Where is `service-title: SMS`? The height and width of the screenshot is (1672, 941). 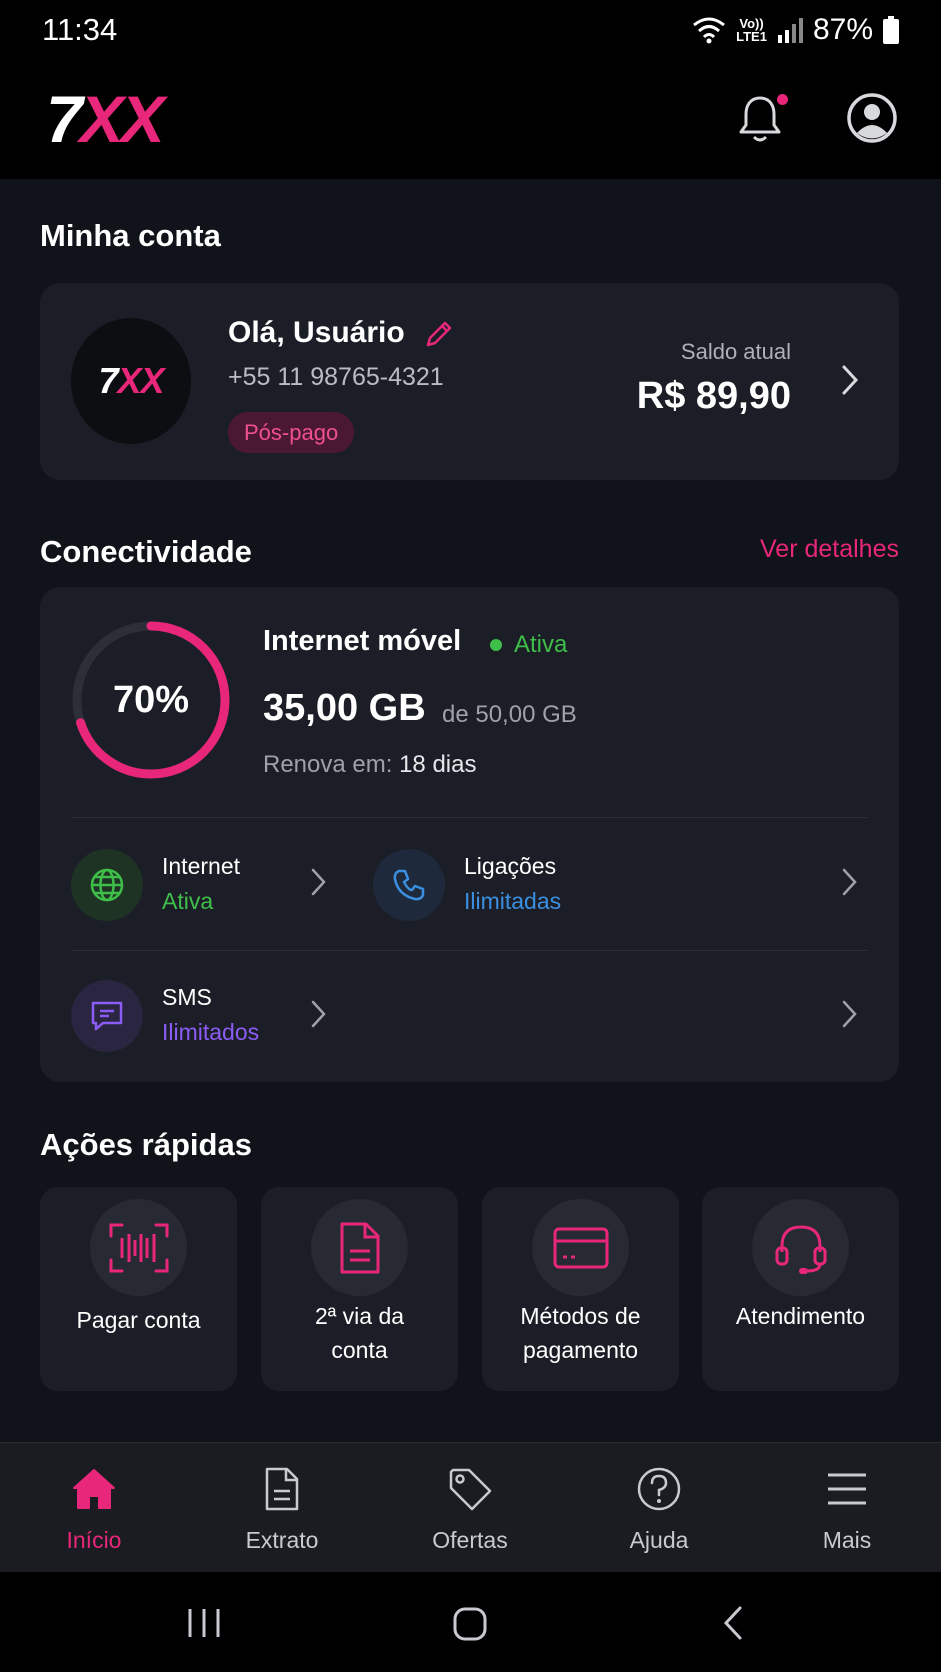
service-title: SMS is located at coordinates (187, 997).